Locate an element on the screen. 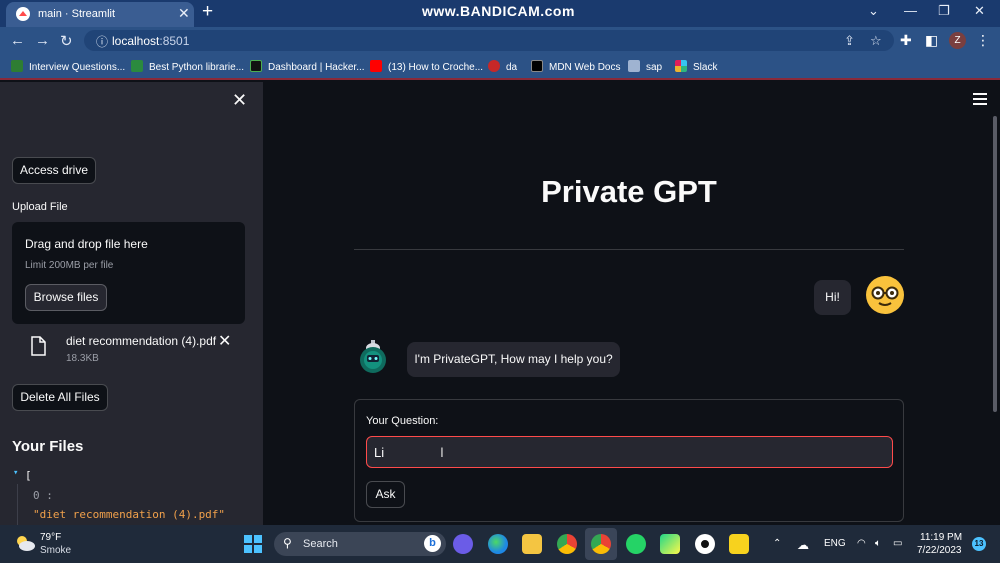 This screenshot has height=563, width=1000. notification-badge: 13 is located at coordinates (979, 544).